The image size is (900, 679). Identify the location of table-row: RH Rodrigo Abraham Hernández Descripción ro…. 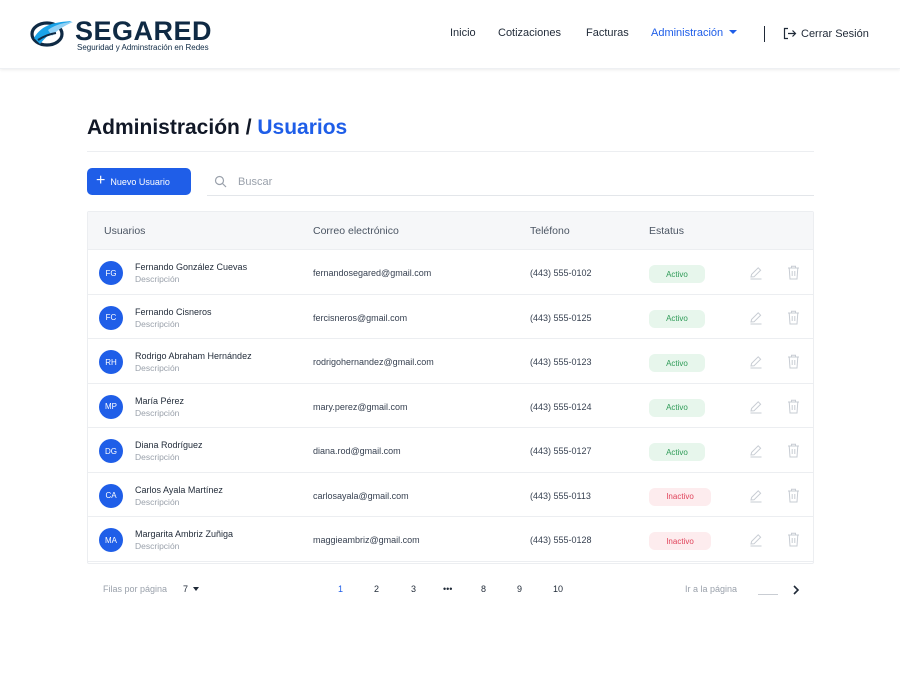
(450, 361).